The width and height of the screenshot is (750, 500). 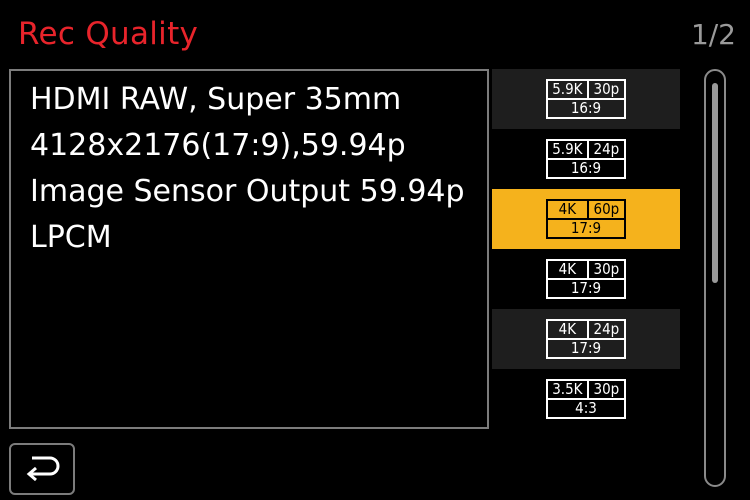 I want to click on option-row-selected: 4K 60p 17:9, so click(x=586, y=219).